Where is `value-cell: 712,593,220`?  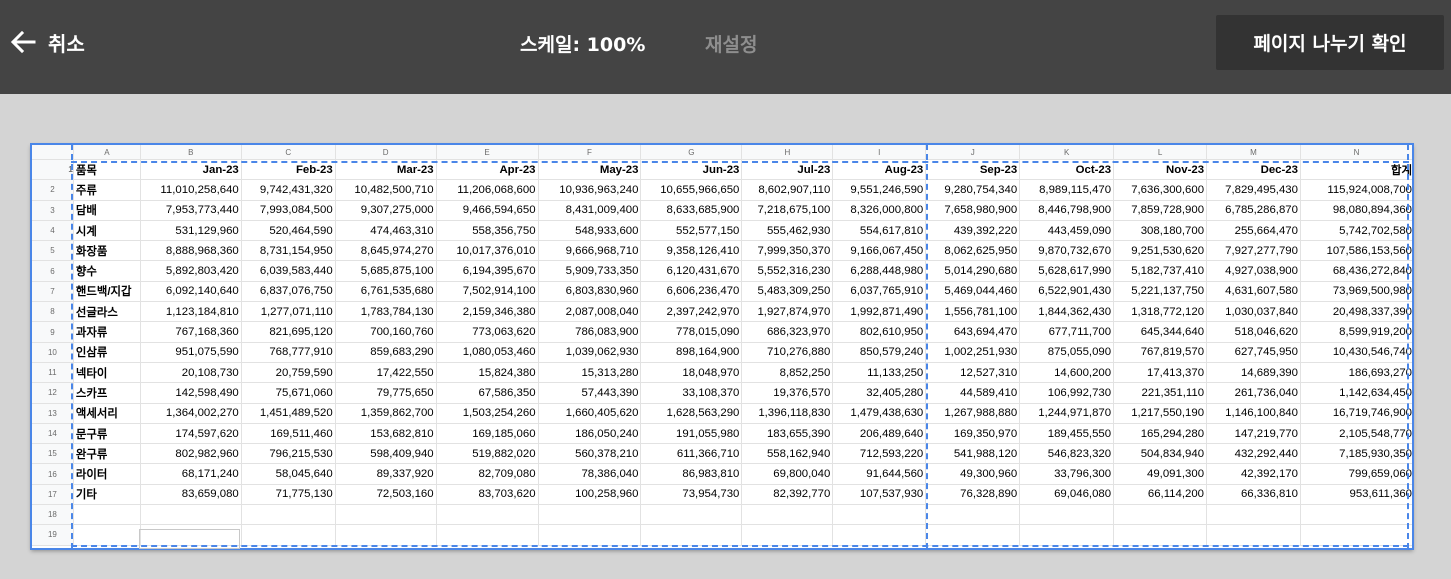
value-cell: 712,593,220 is located at coordinates (879, 454).